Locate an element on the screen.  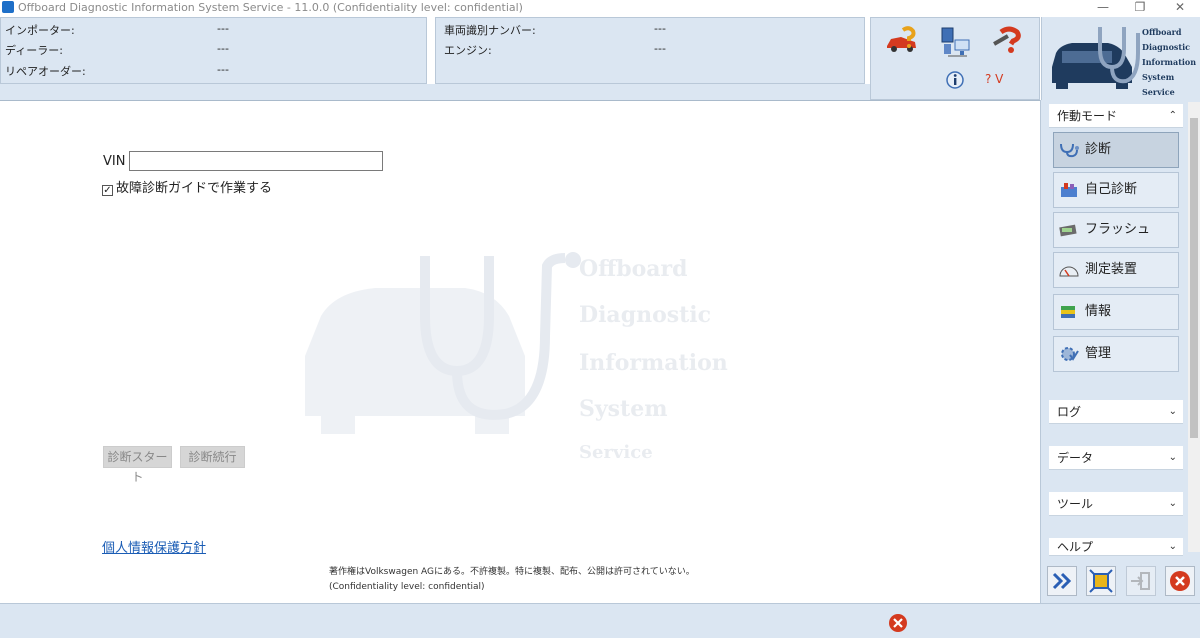
help-wrench-icon is located at coordinates (1008, 42).